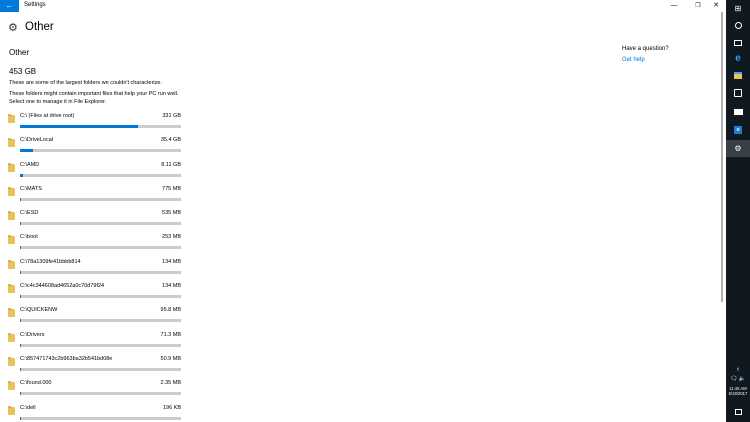  Describe the element at coordinates (96, 124) in the screenshot. I see `folder-item: C:\ (Files at drive root) 331 GB` at that location.